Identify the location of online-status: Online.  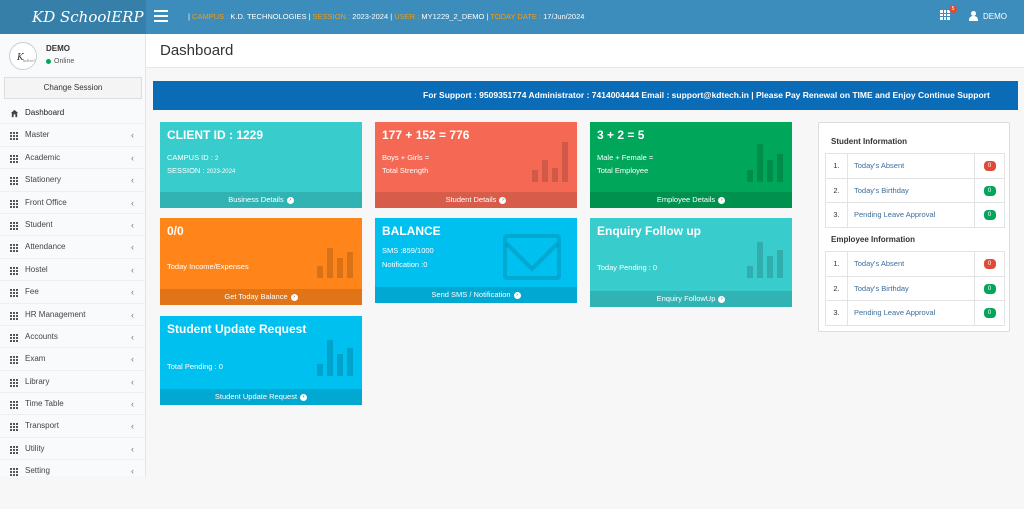
(60, 61).